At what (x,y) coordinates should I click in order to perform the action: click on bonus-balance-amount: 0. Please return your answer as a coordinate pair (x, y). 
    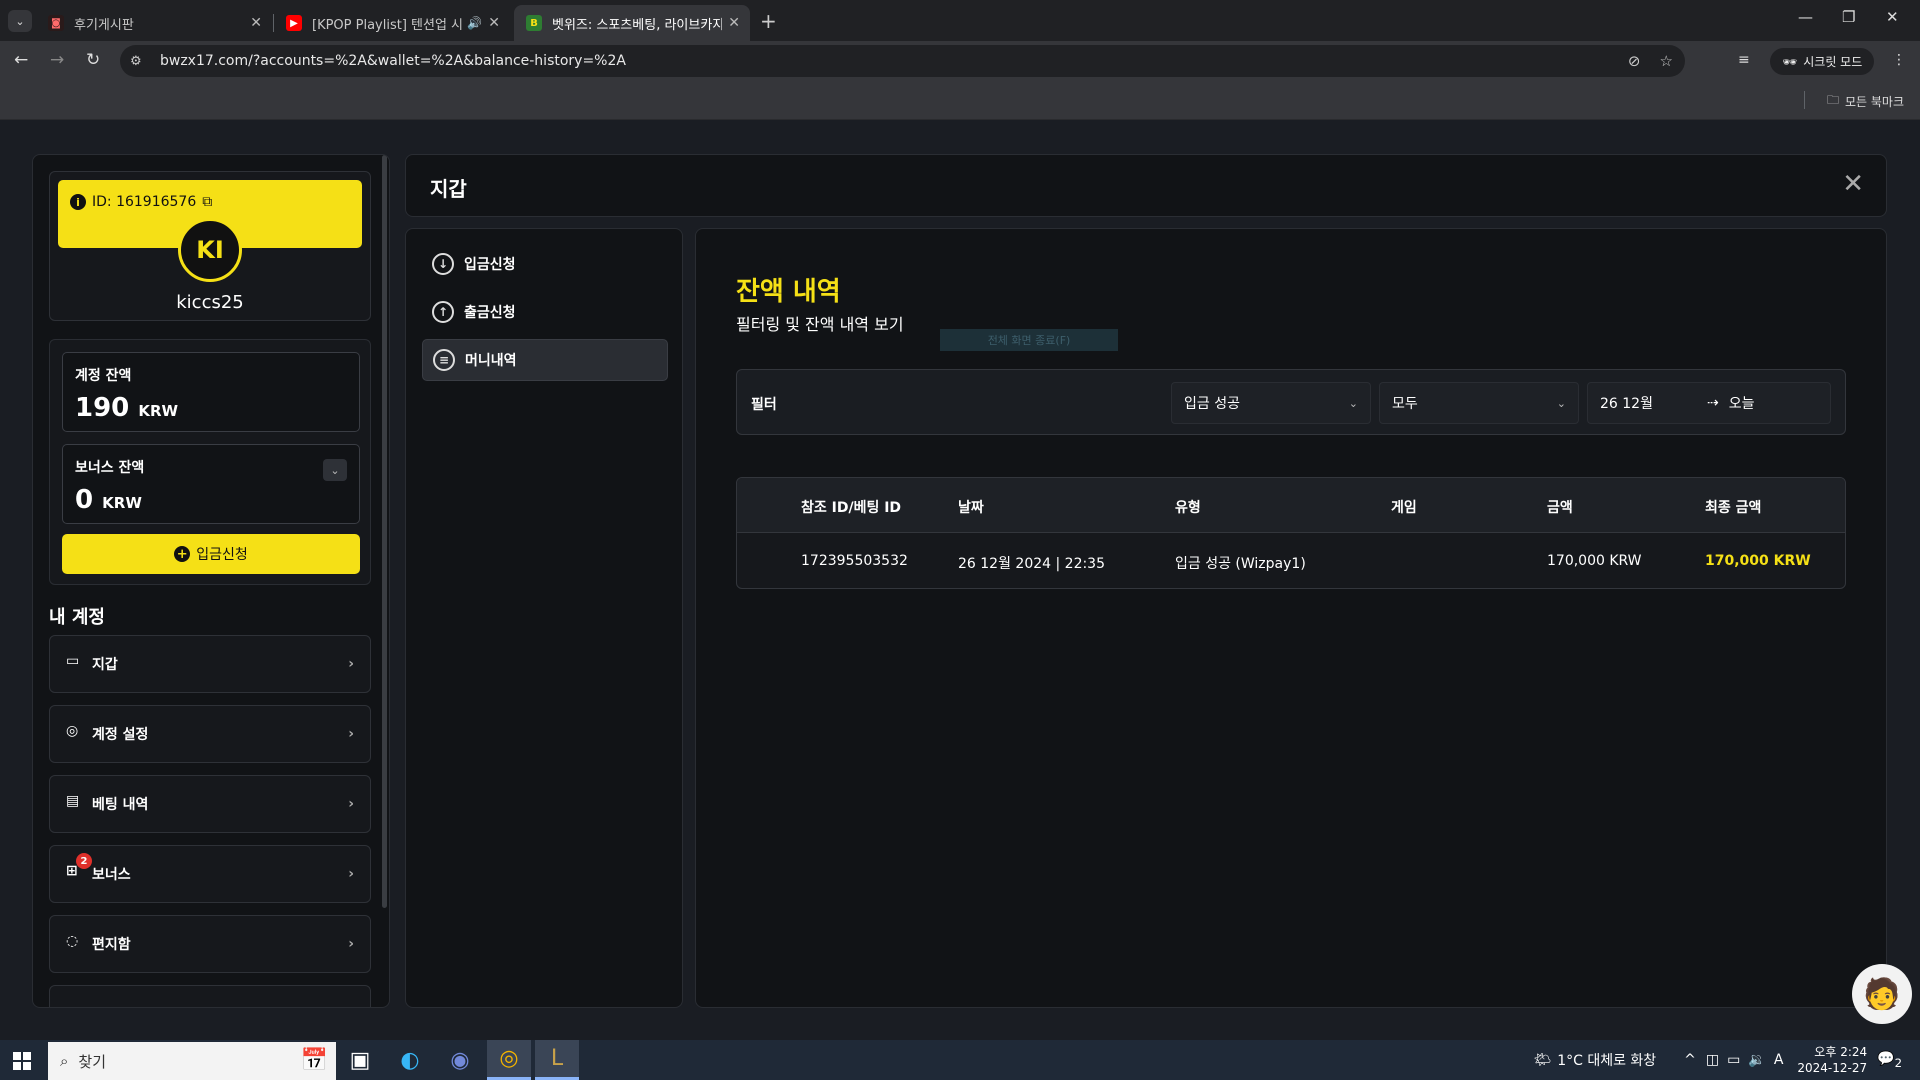
    Looking at the image, I should click on (84, 500).